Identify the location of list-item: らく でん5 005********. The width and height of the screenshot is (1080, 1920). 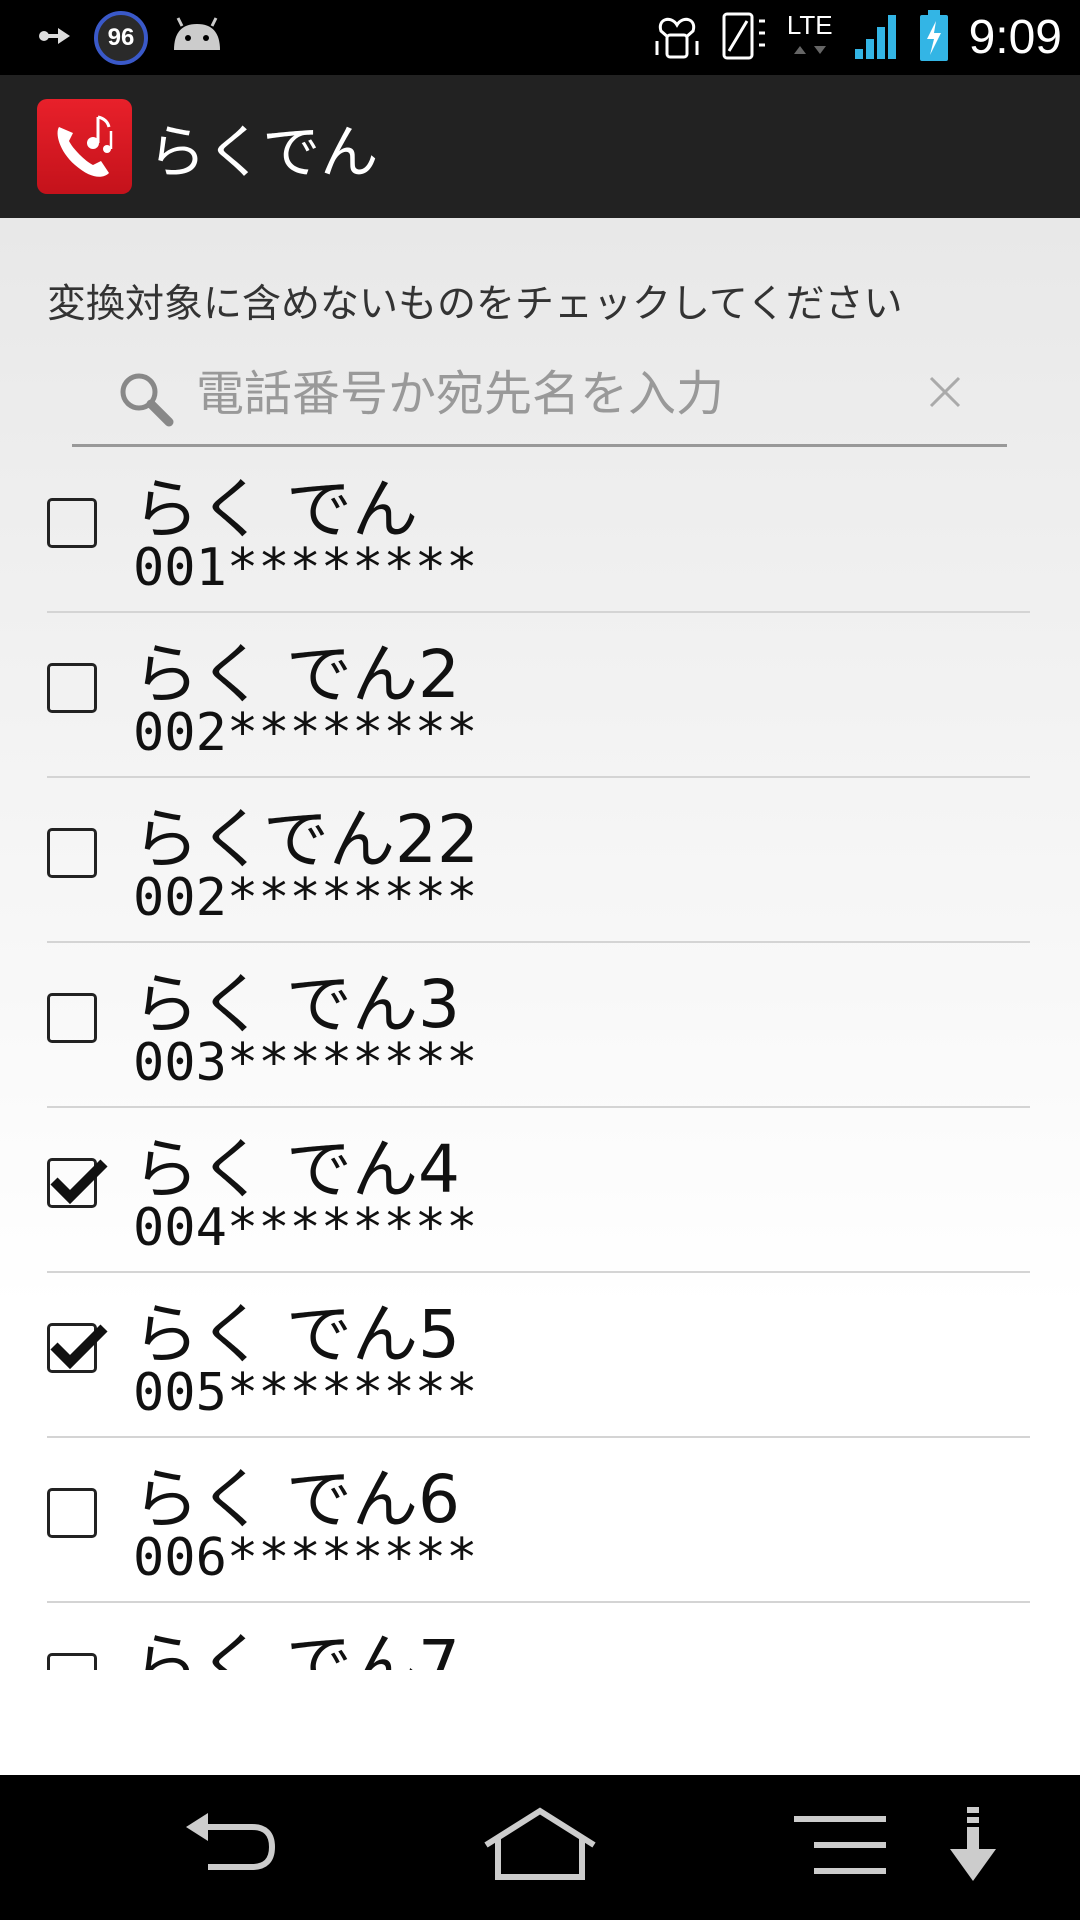
(540, 1355).